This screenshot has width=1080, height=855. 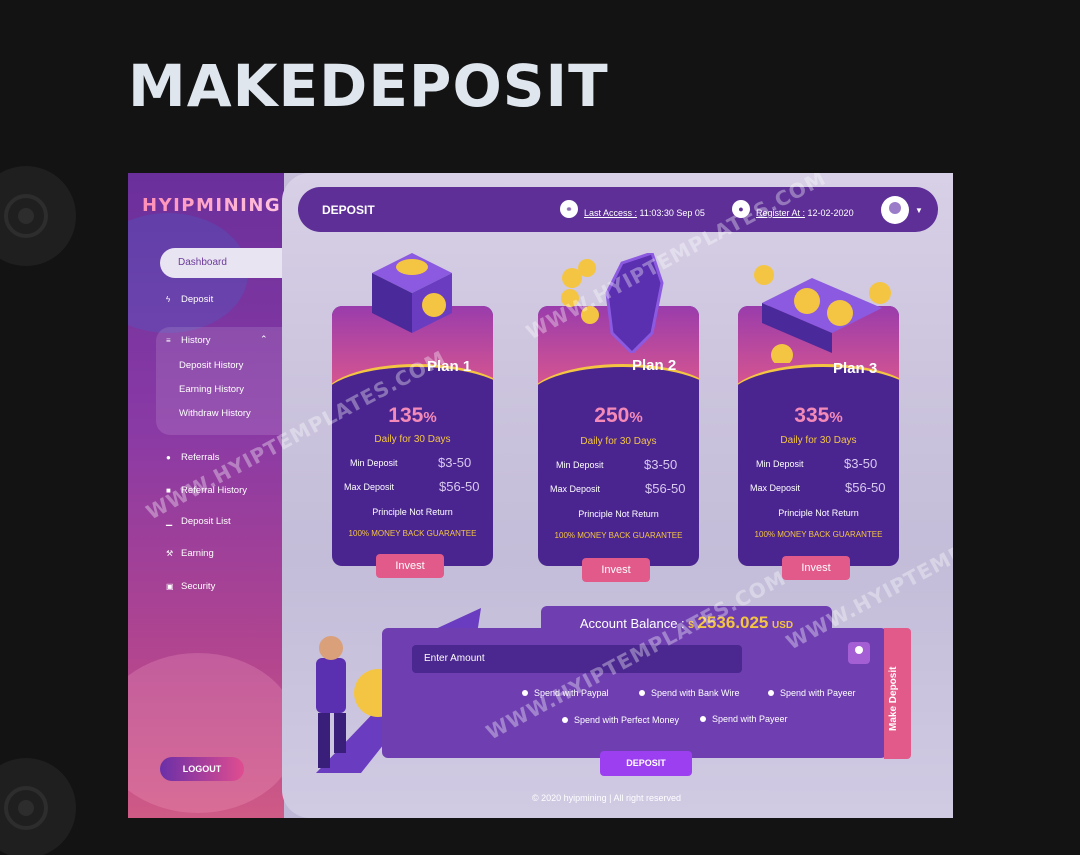 I want to click on layers-icon: ≡, so click(x=168, y=340).